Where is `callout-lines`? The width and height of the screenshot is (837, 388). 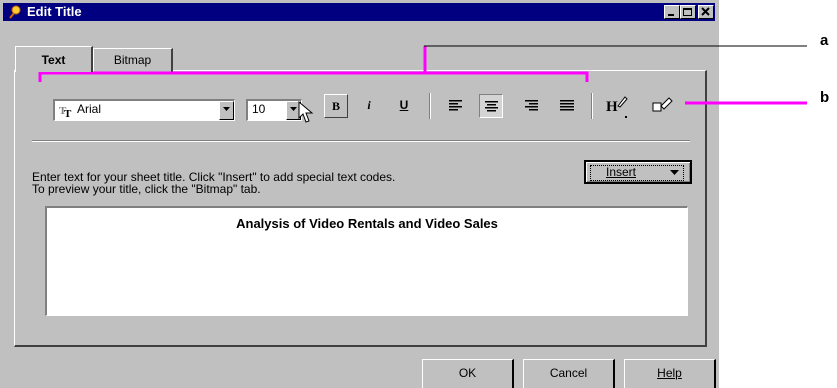
callout-lines is located at coordinates (422, 75).